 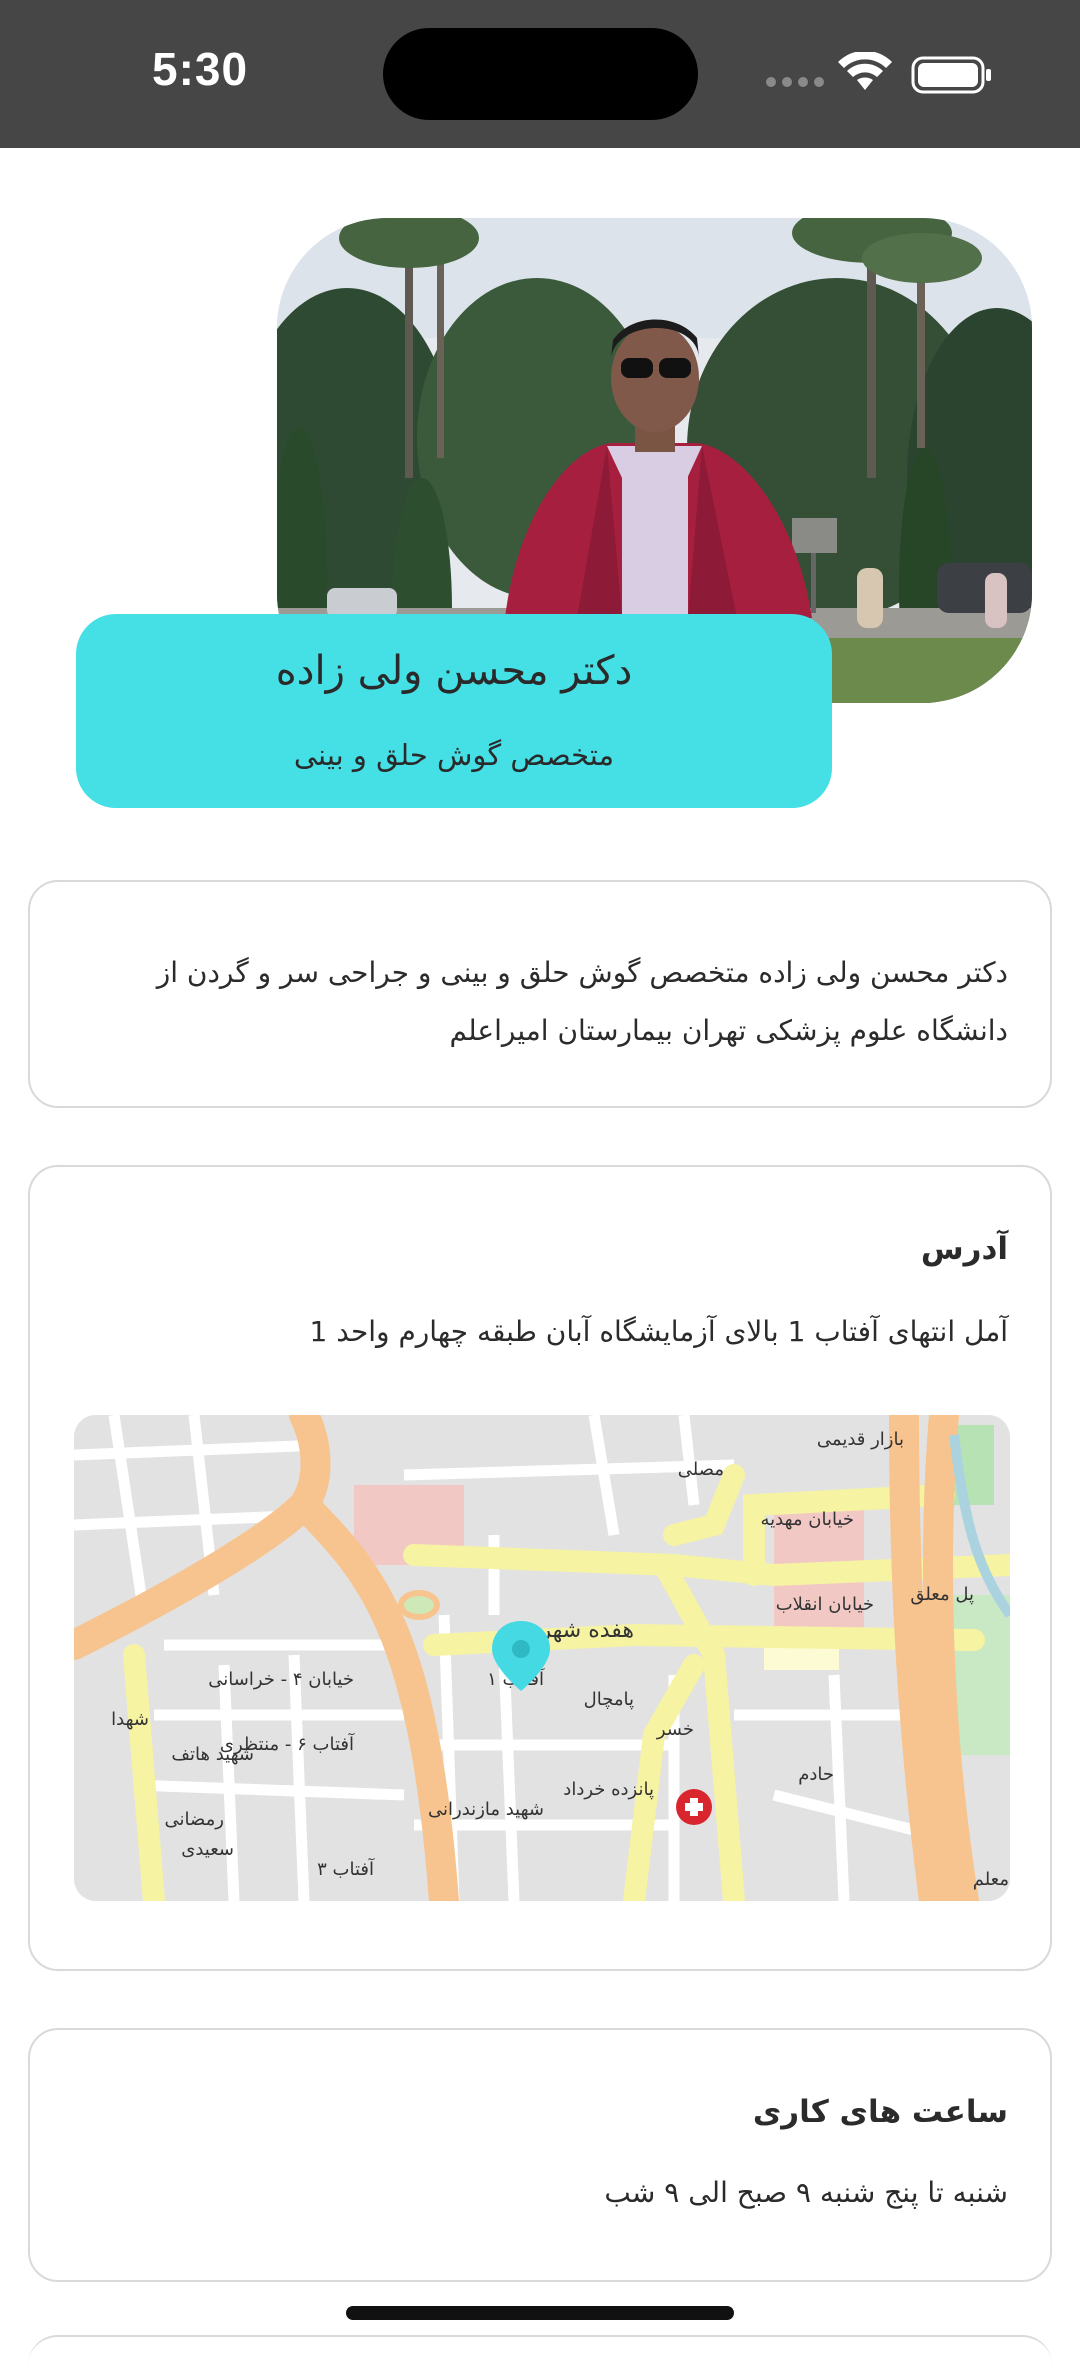 What do you see at coordinates (675, 1729) in the screenshot?
I see `map-label: خسر` at bounding box center [675, 1729].